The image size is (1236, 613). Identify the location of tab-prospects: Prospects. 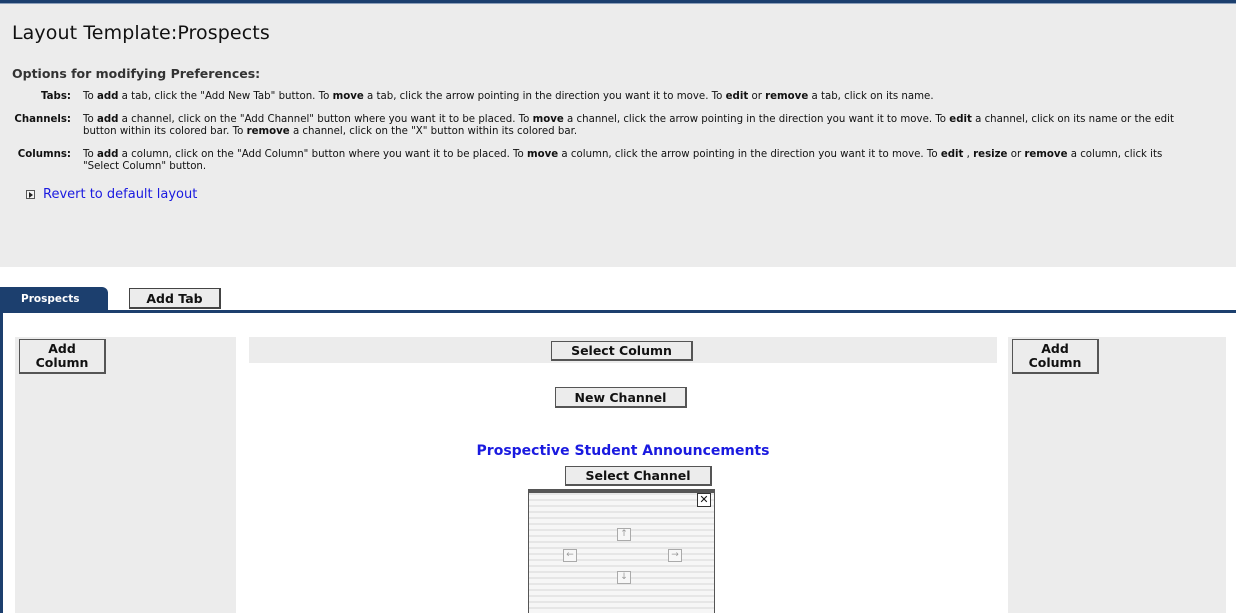
(54, 299).